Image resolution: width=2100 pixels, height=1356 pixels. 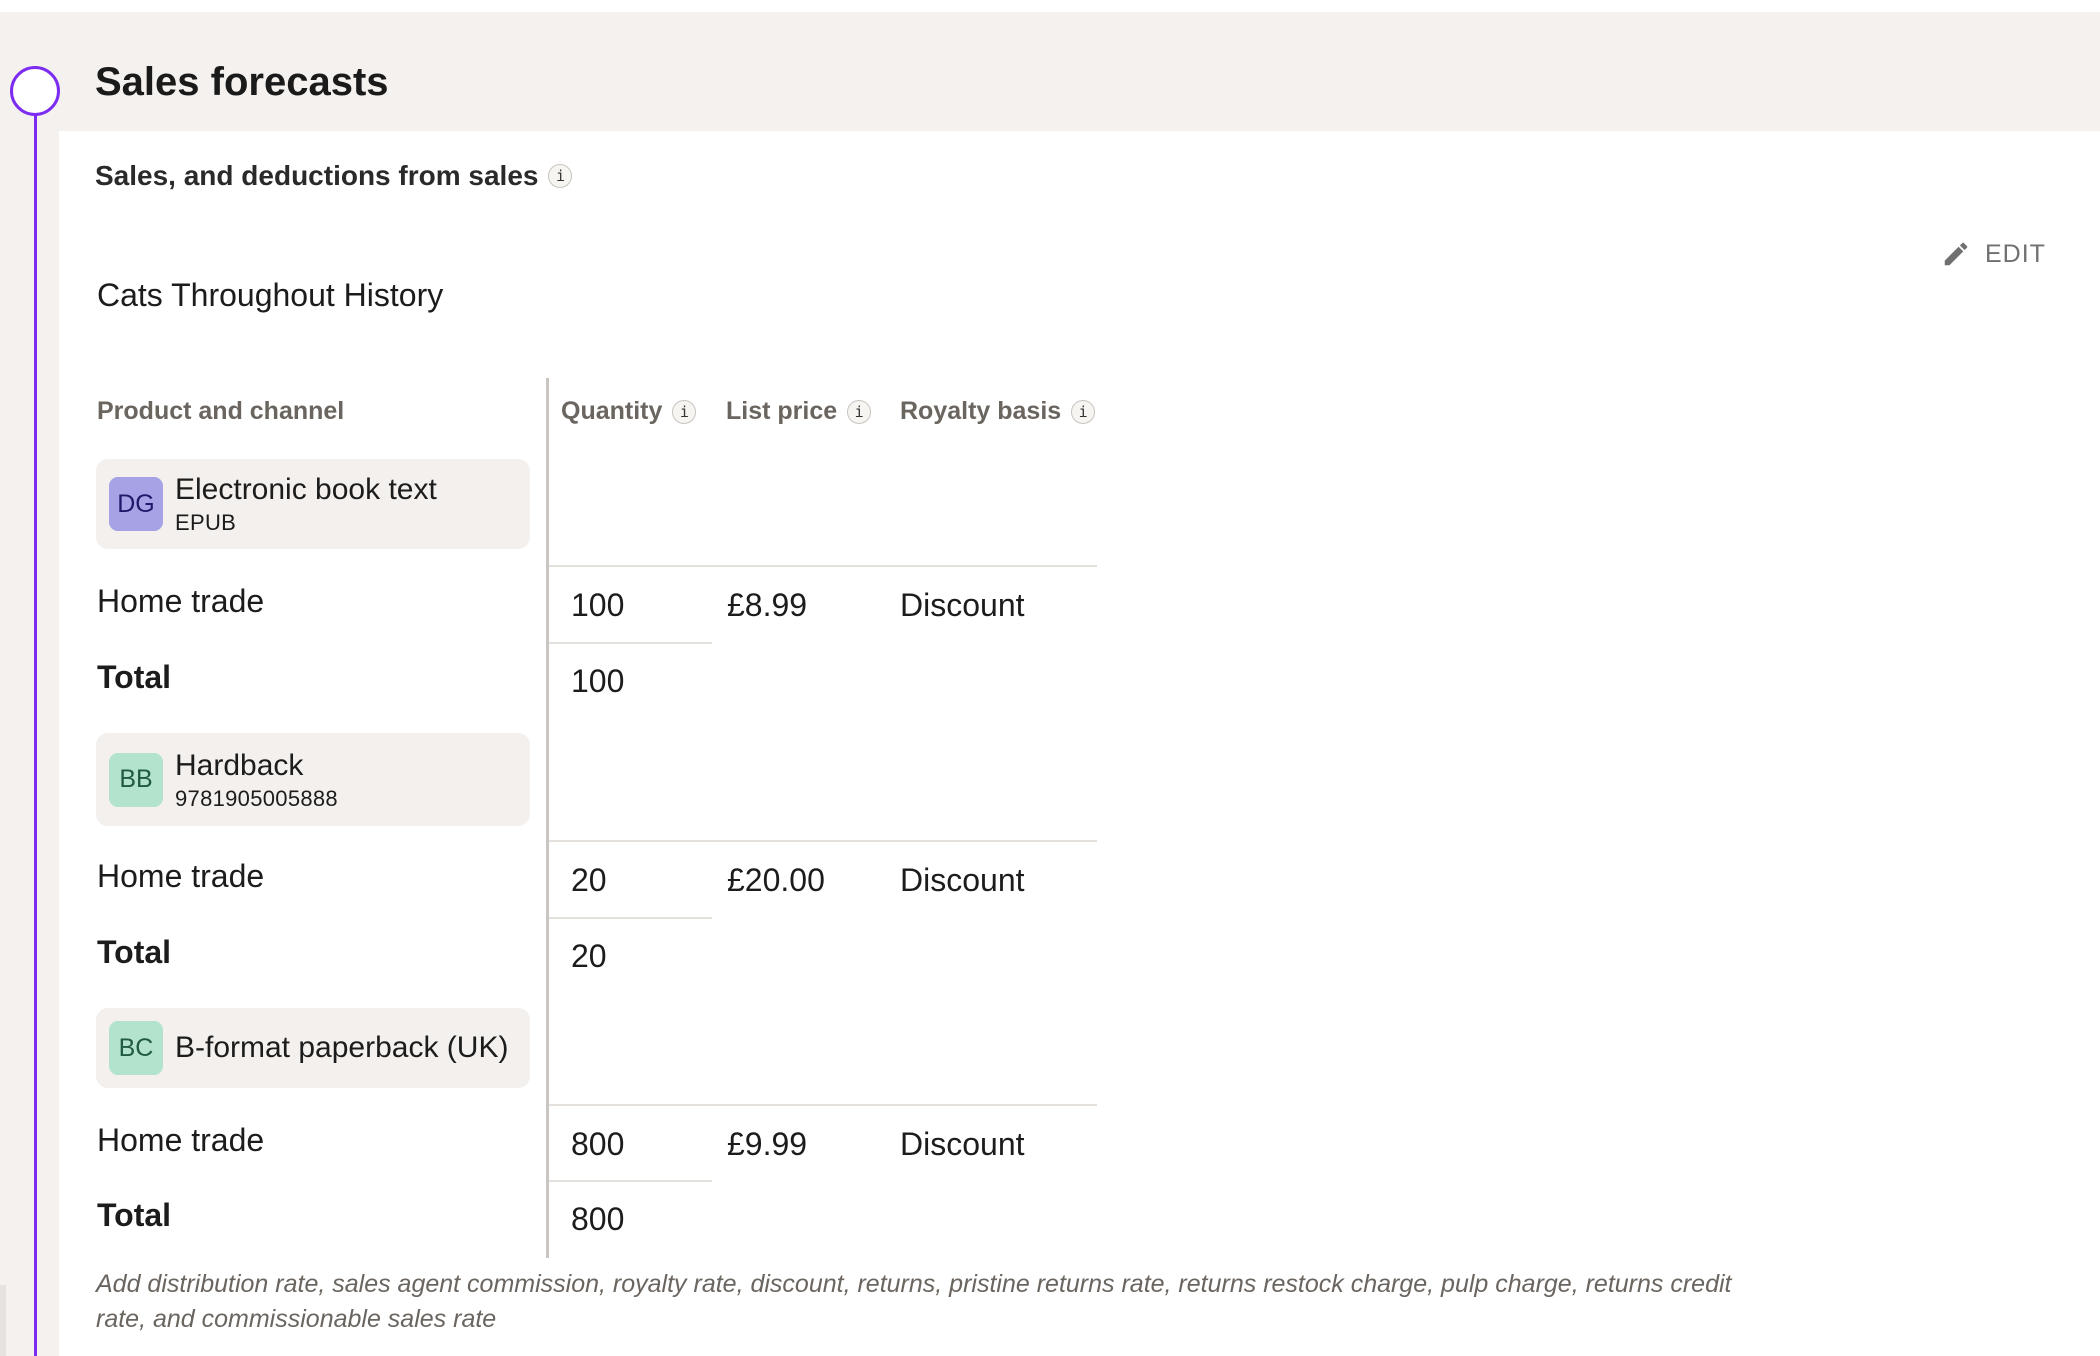 I want to click on product-card-paperback: BC B-format paperback (UK), so click(x=313, y=1048).